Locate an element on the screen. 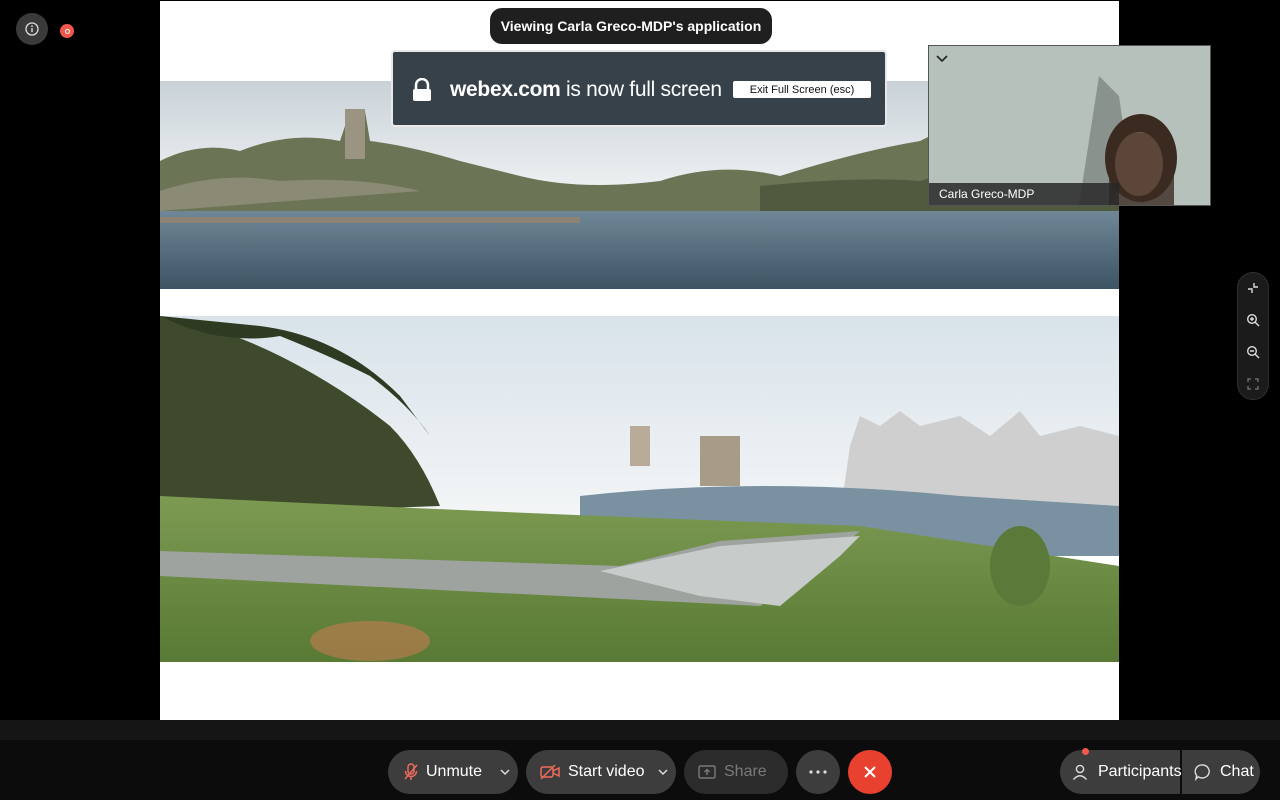  fullscreen-domain: webex.com is located at coordinates (505, 89).